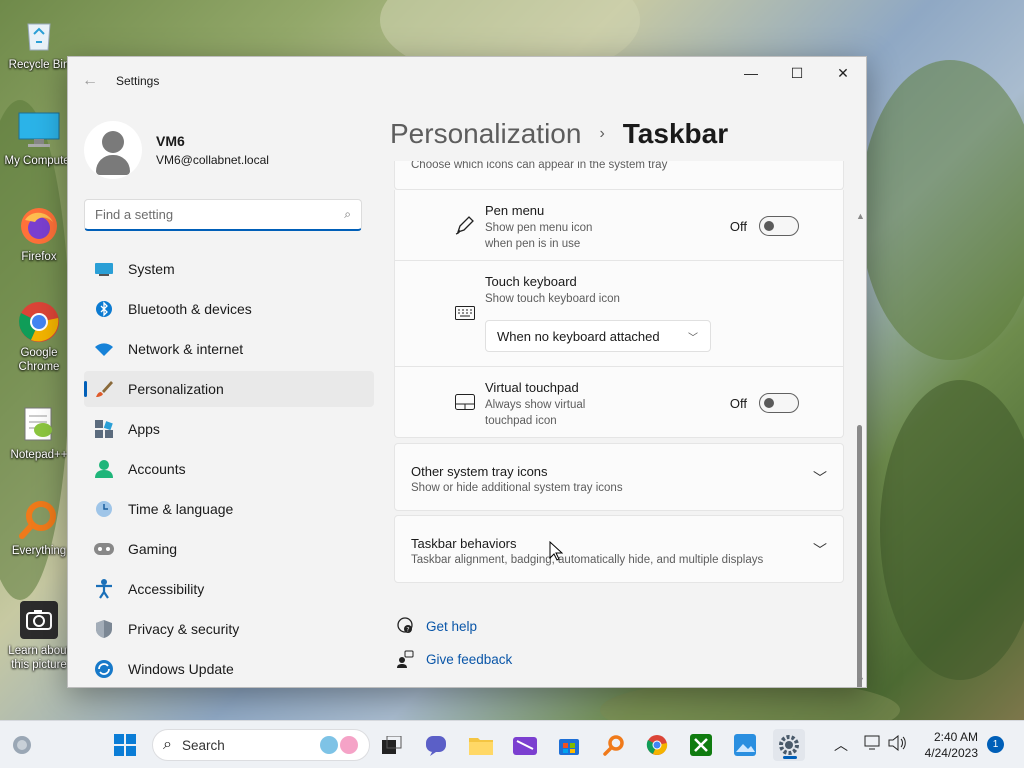 This screenshot has width=1024, height=768. Describe the element at coordinates (701, 745) in the screenshot. I see `xbox-button` at that location.